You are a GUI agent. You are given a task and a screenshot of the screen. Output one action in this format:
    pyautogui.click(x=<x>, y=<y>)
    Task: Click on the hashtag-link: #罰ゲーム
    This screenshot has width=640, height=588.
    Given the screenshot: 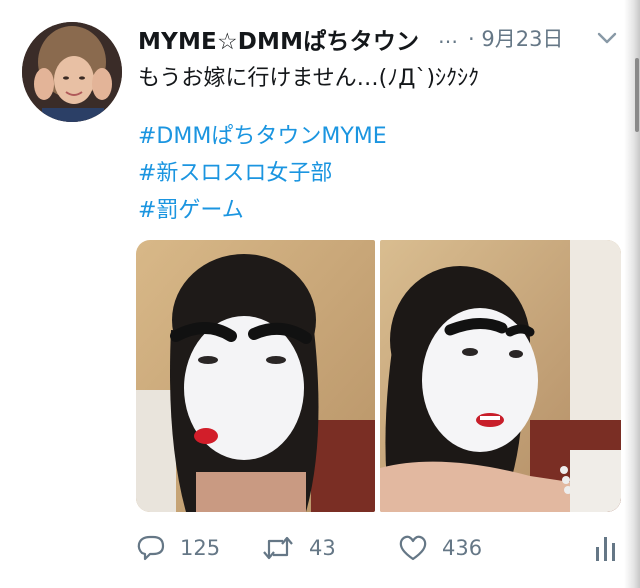 What is the action you would take?
    pyautogui.click(x=262, y=214)
    